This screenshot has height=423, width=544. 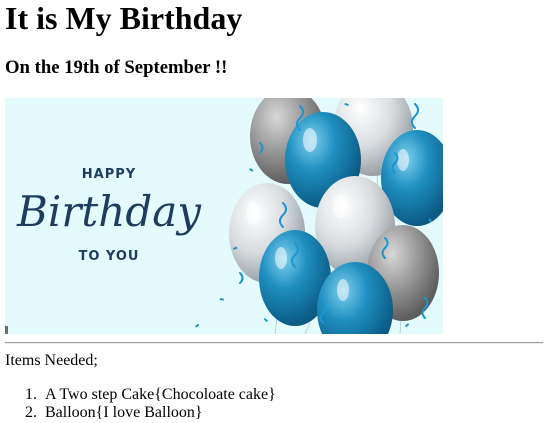 What do you see at coordinates (51, 360) in the screenshot?
I see `items-intro-text: Items Needed;` at bounding box center [51, 360].